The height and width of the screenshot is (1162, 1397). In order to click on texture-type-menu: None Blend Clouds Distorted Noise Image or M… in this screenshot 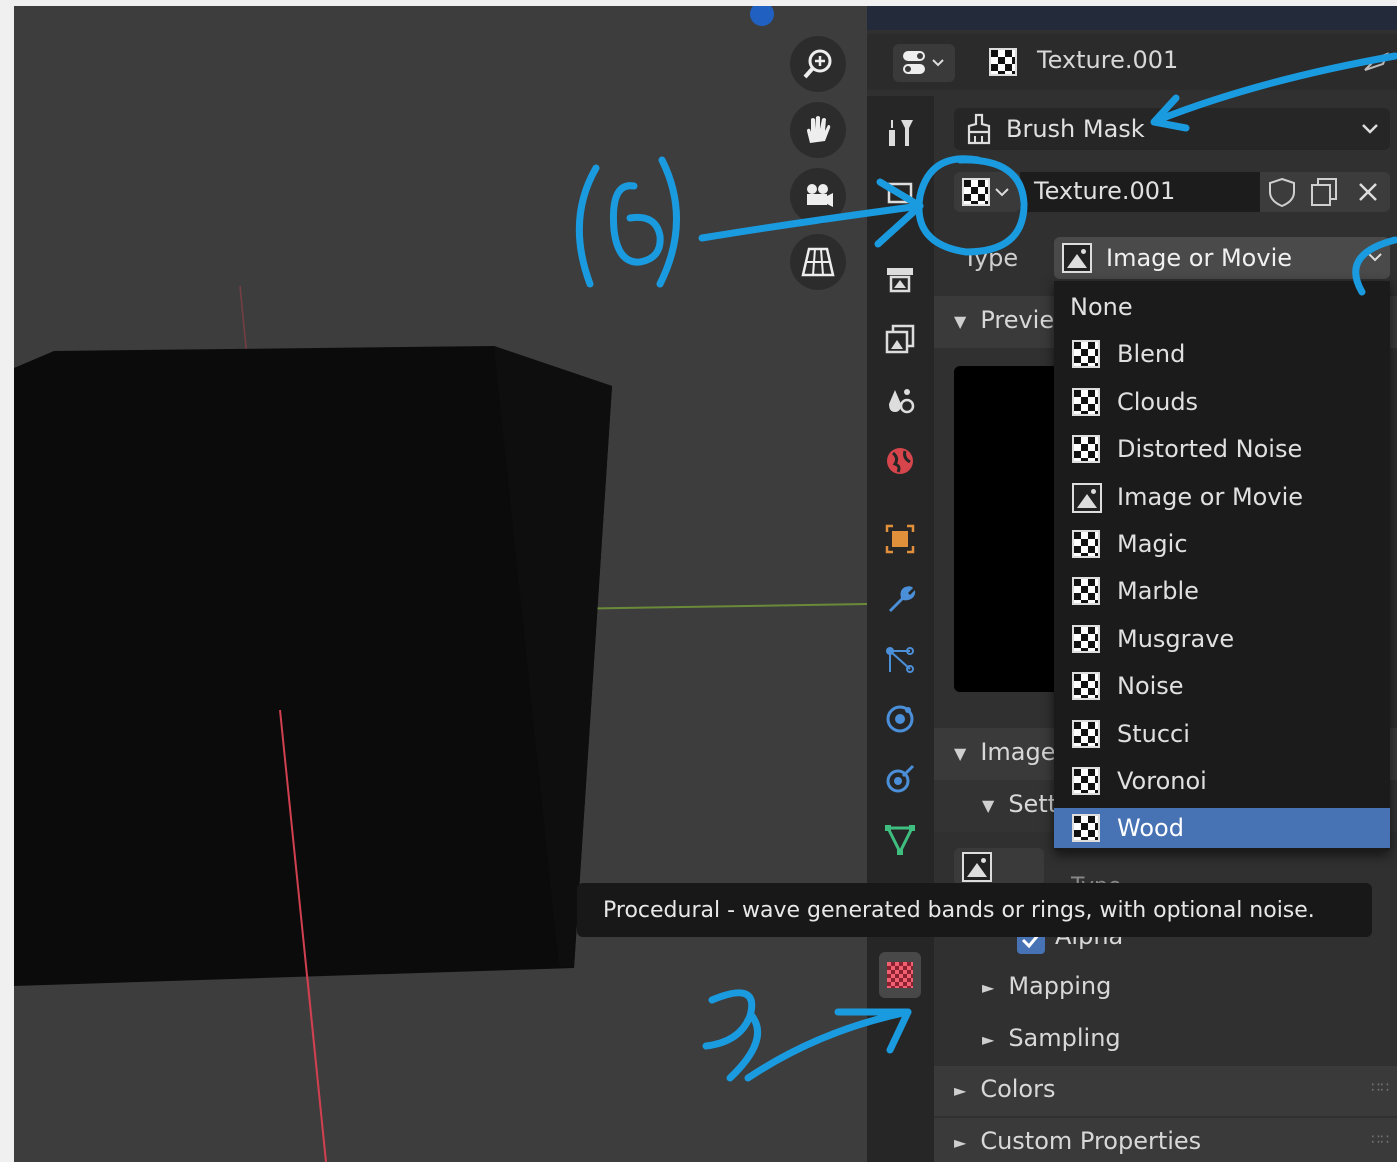, I will do `click(1222, 566)`.